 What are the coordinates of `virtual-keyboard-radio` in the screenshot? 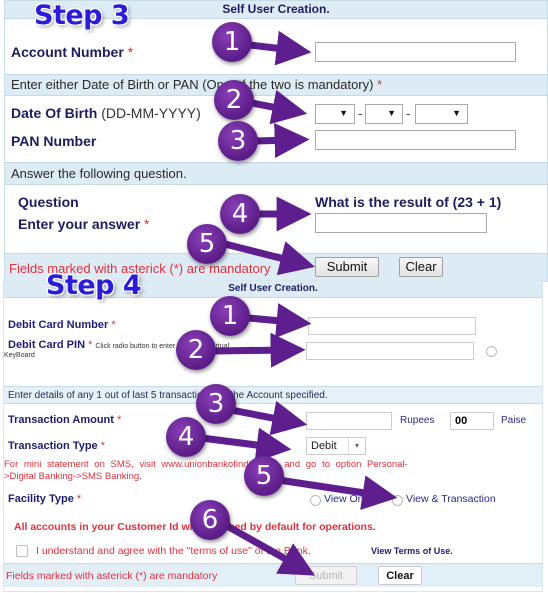 It's located at (491, 351).